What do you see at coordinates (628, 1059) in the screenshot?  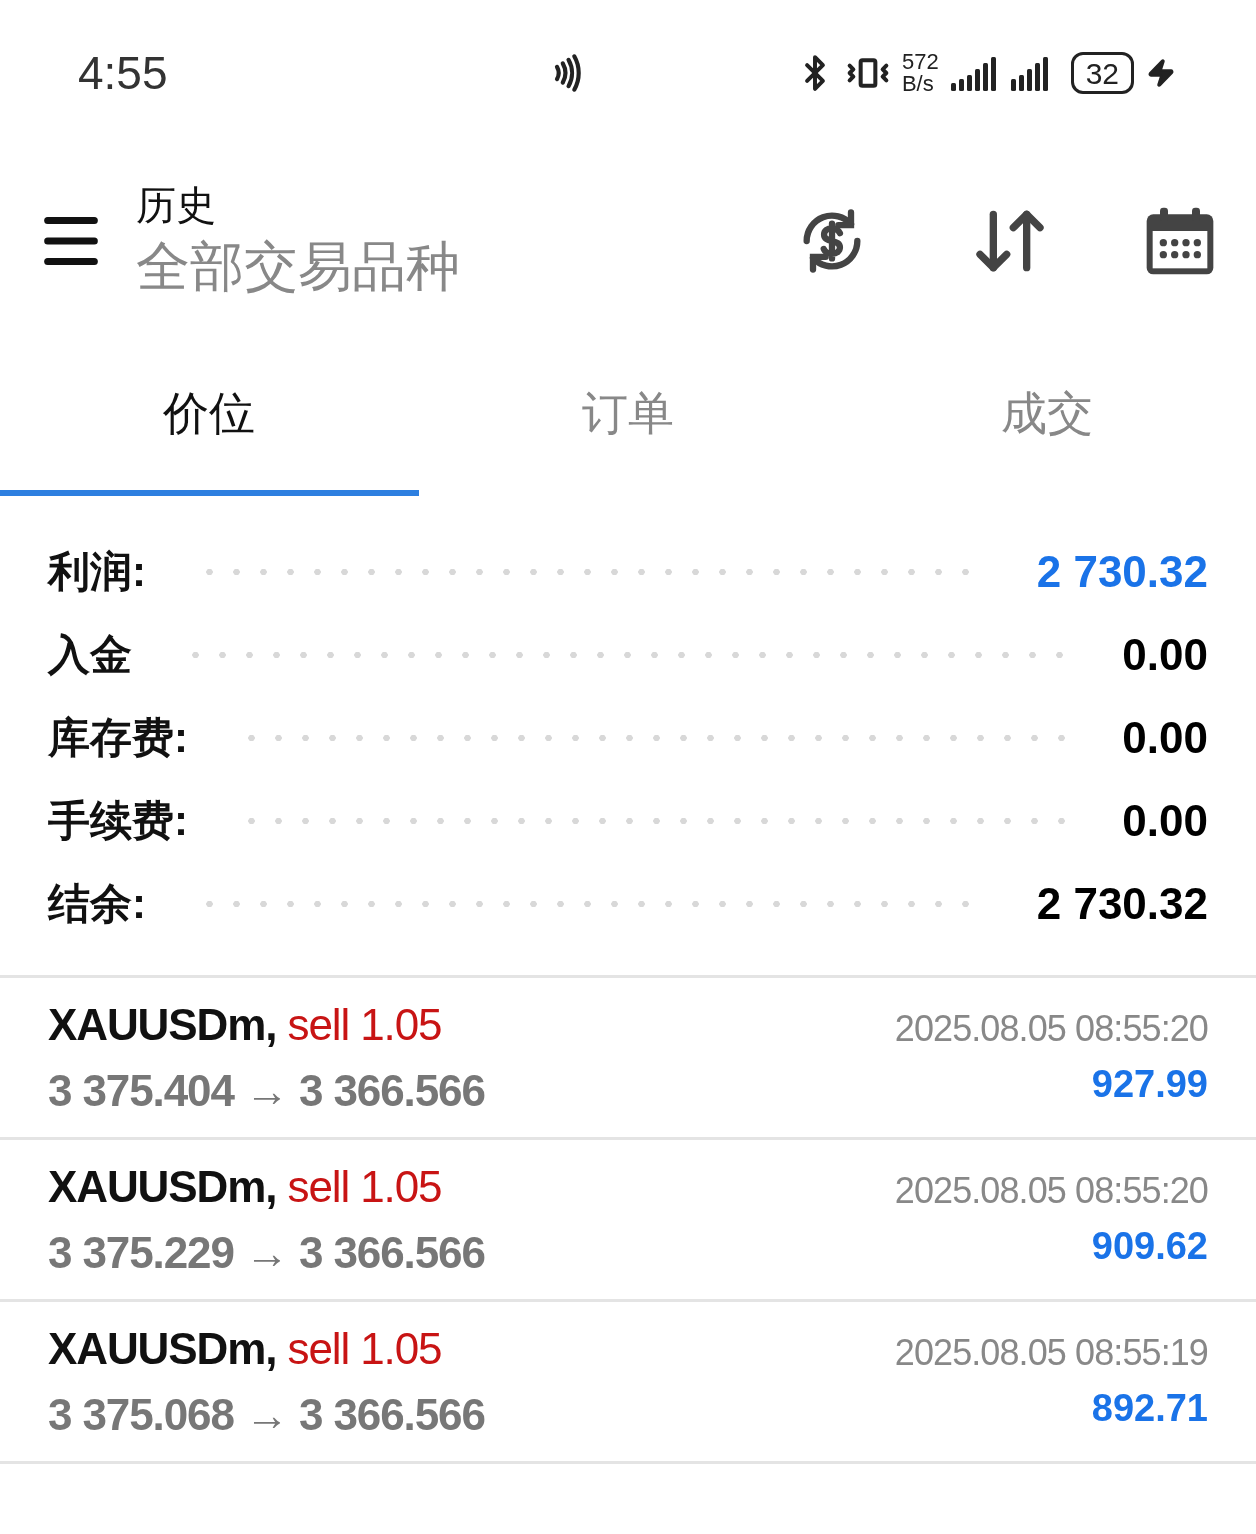 I see `trade-row: XAUUSDm, sell 1.05 3 375.404 → 3 366.566 2025.08.05 08:55:20 927.99` at bounding box center [628, 1059].